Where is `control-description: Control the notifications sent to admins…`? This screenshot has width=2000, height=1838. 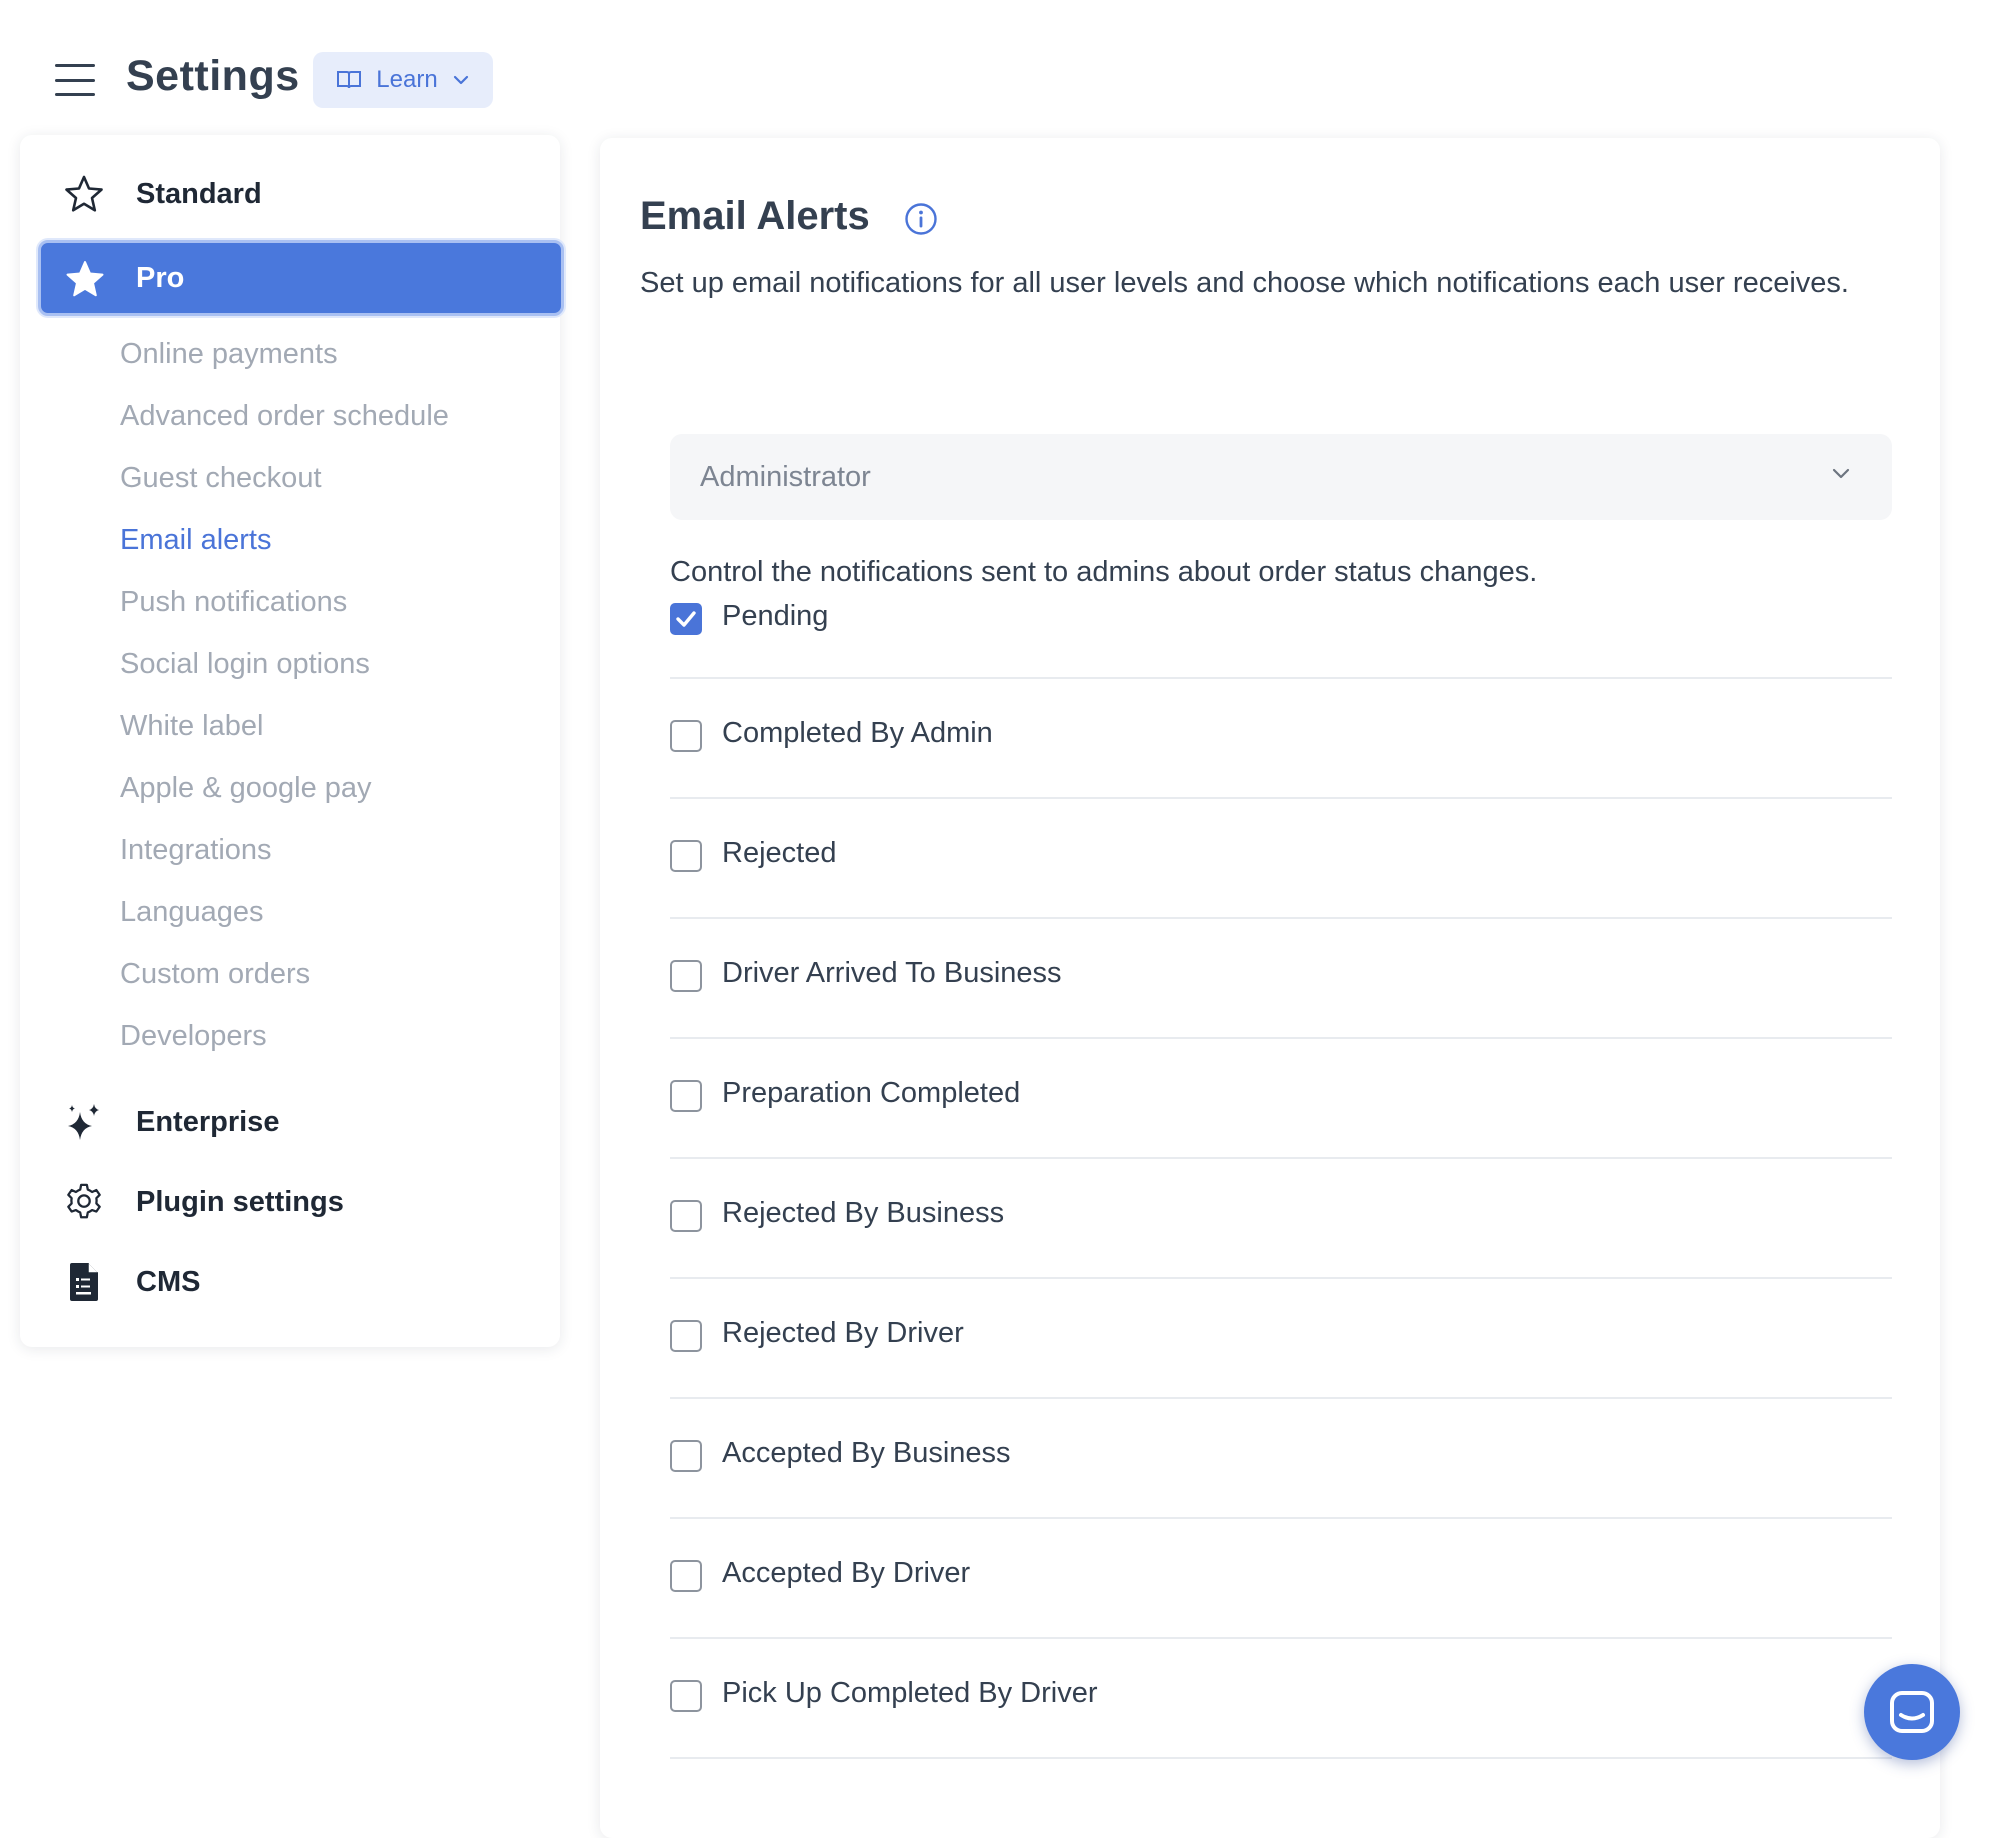
control-description: Control the notifications sent to admins… is located at coordinates (1104, 572).